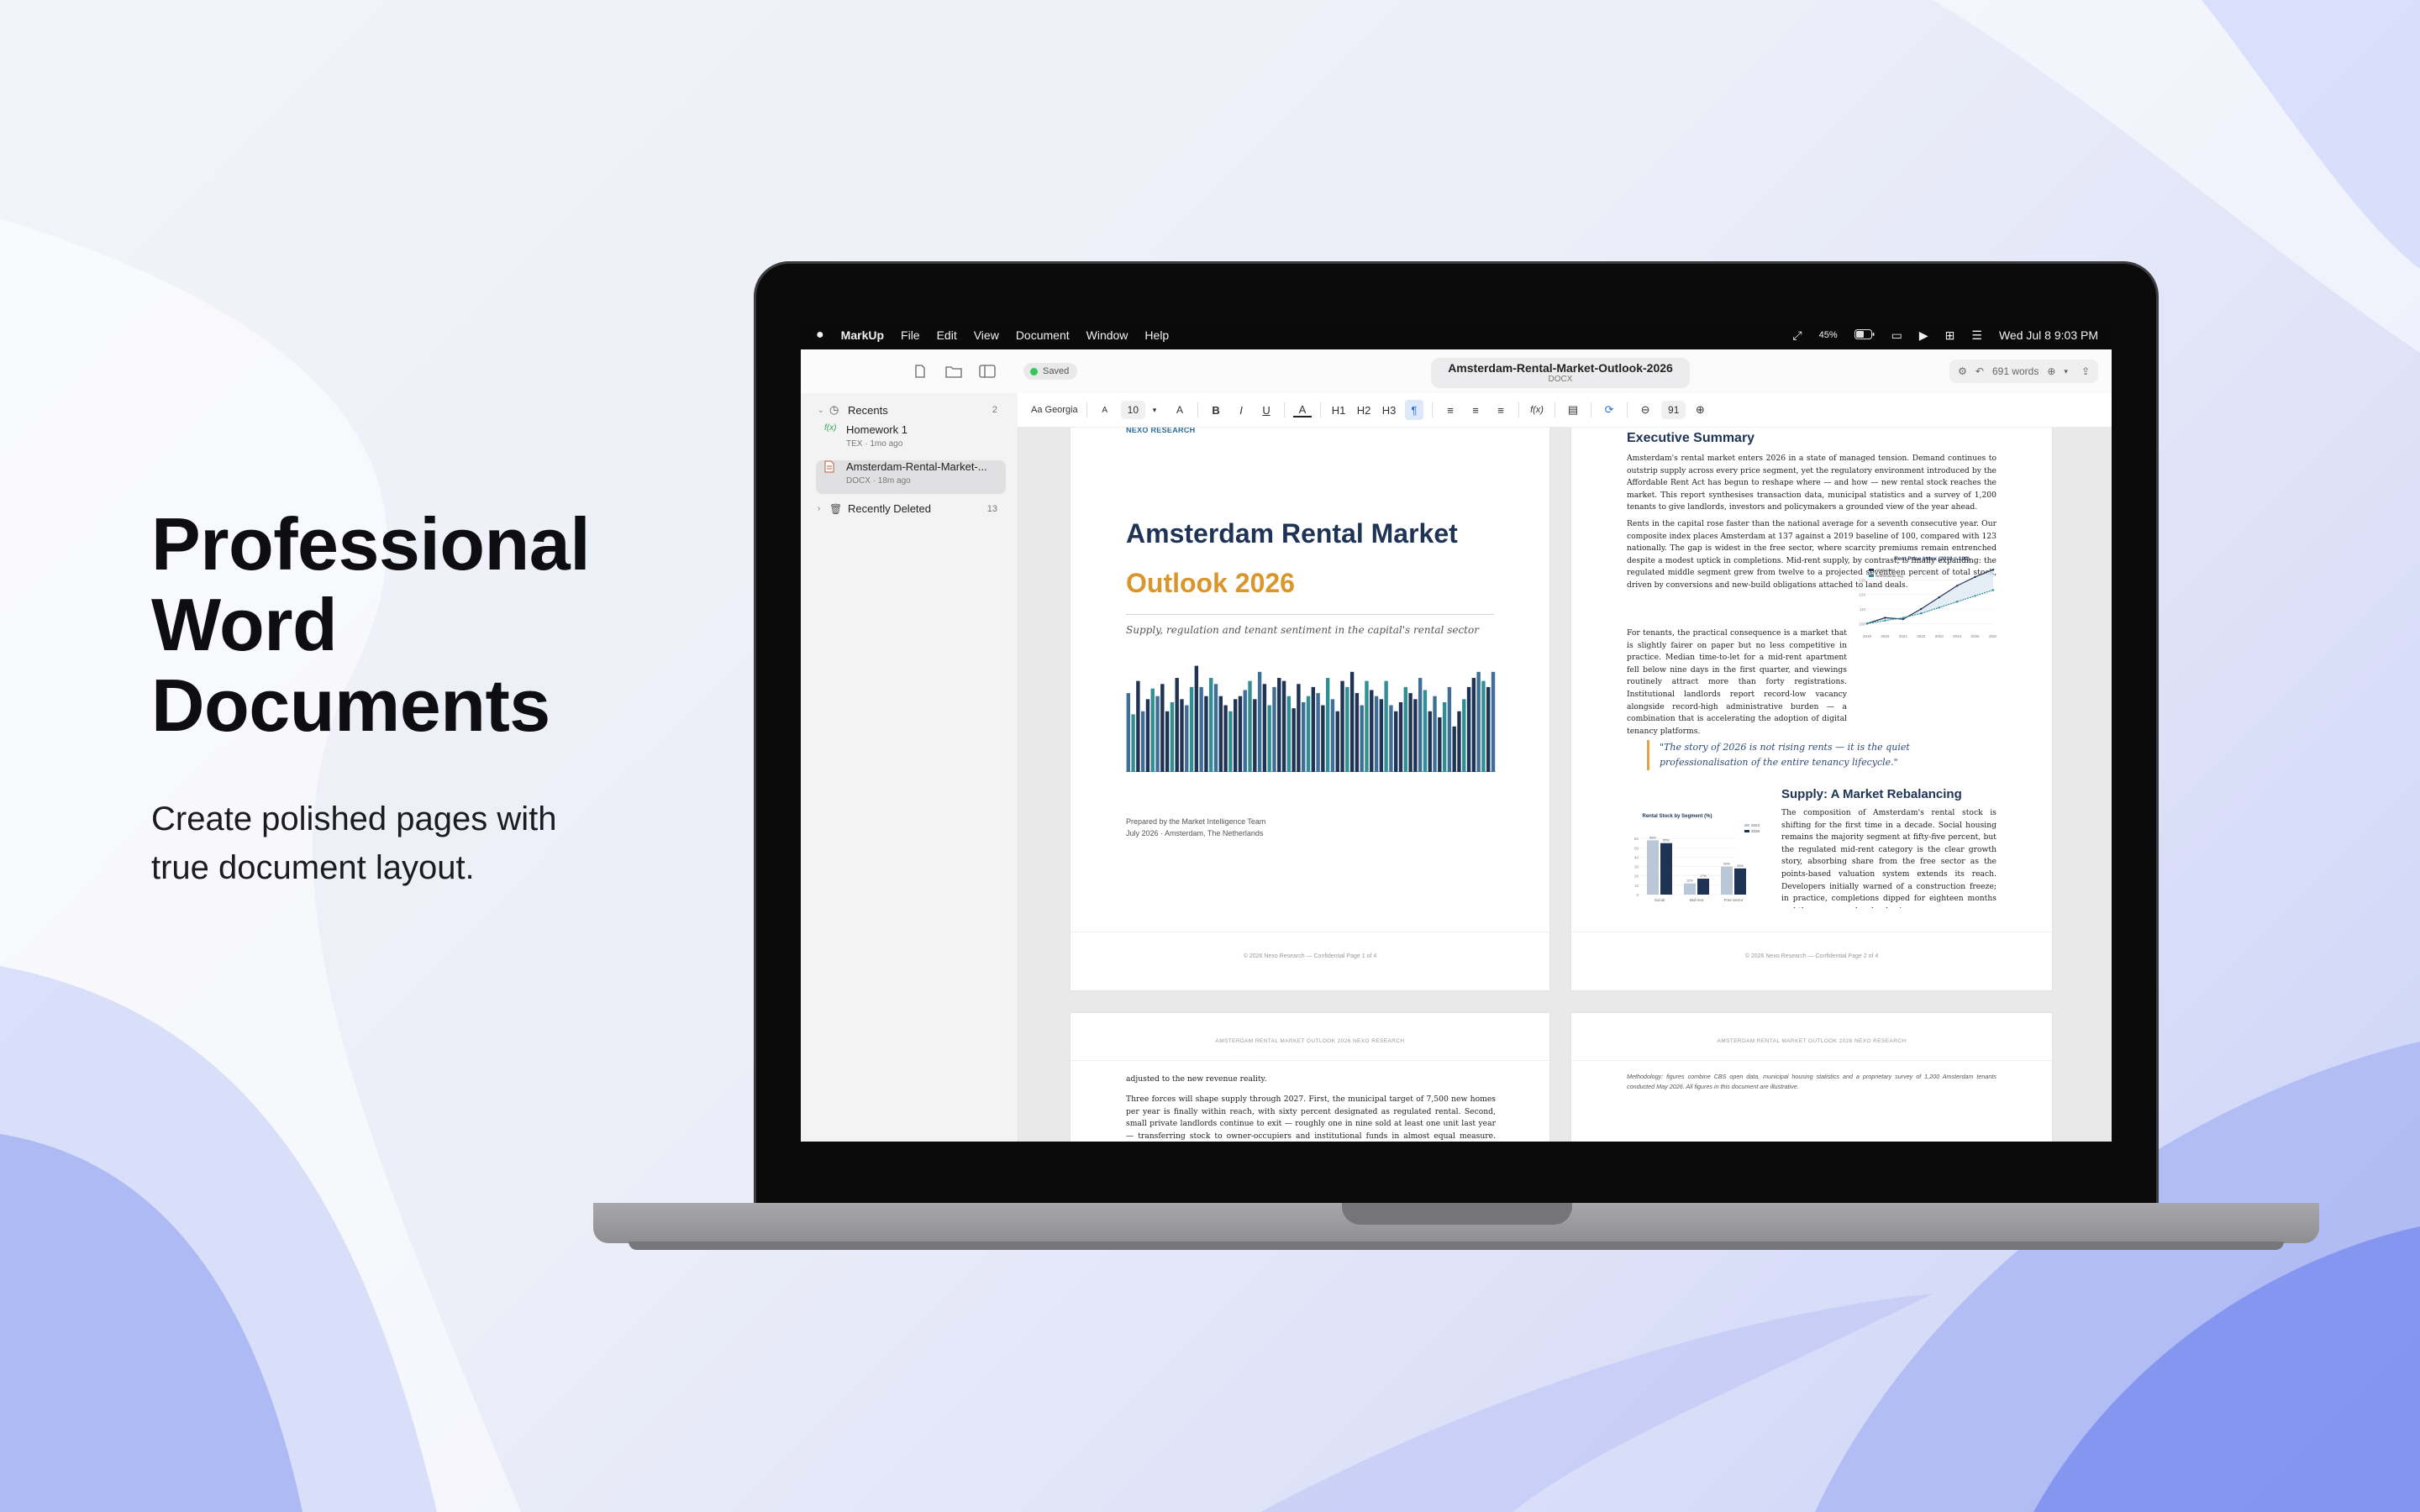 The image size is (2420, 1512). Describe the element at coordinates (1700, 410) in the screenshot. I see `zoom-in-icon: ⊕` at that location.